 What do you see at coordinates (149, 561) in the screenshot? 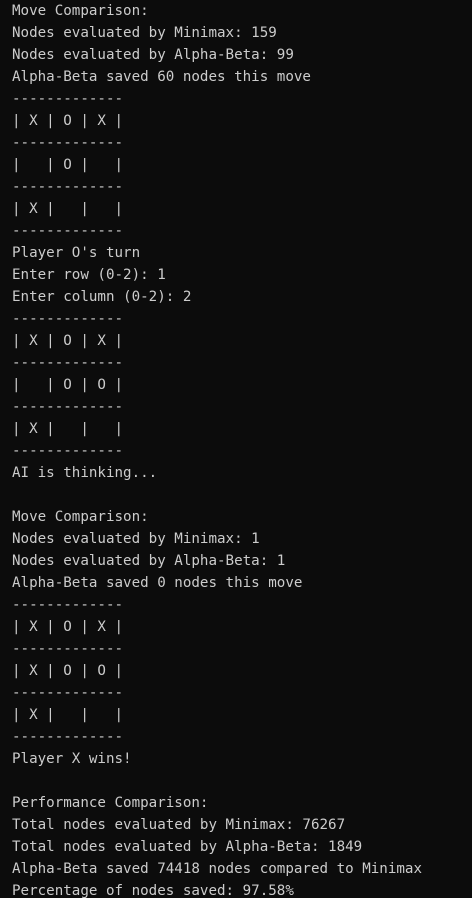
I see `terminal-line: Nodes evaluated by Alpha-Beta: 1` at bounding box center [149, 561].